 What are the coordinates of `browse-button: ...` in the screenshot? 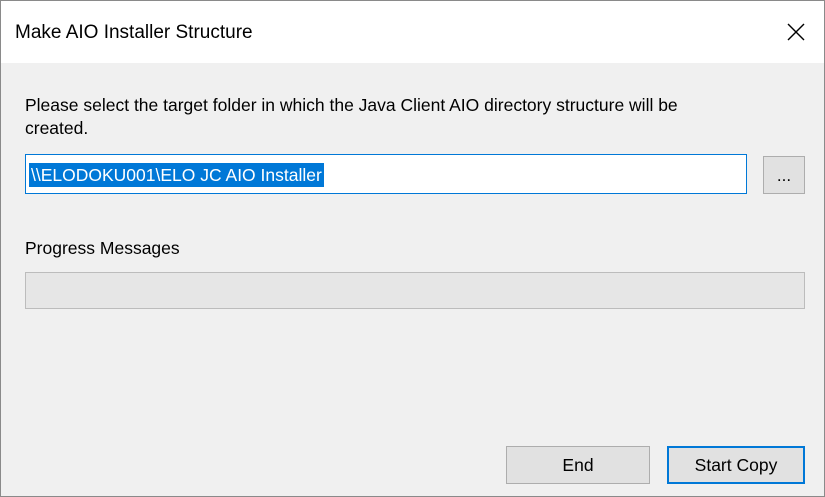 It's located at (784, 175).